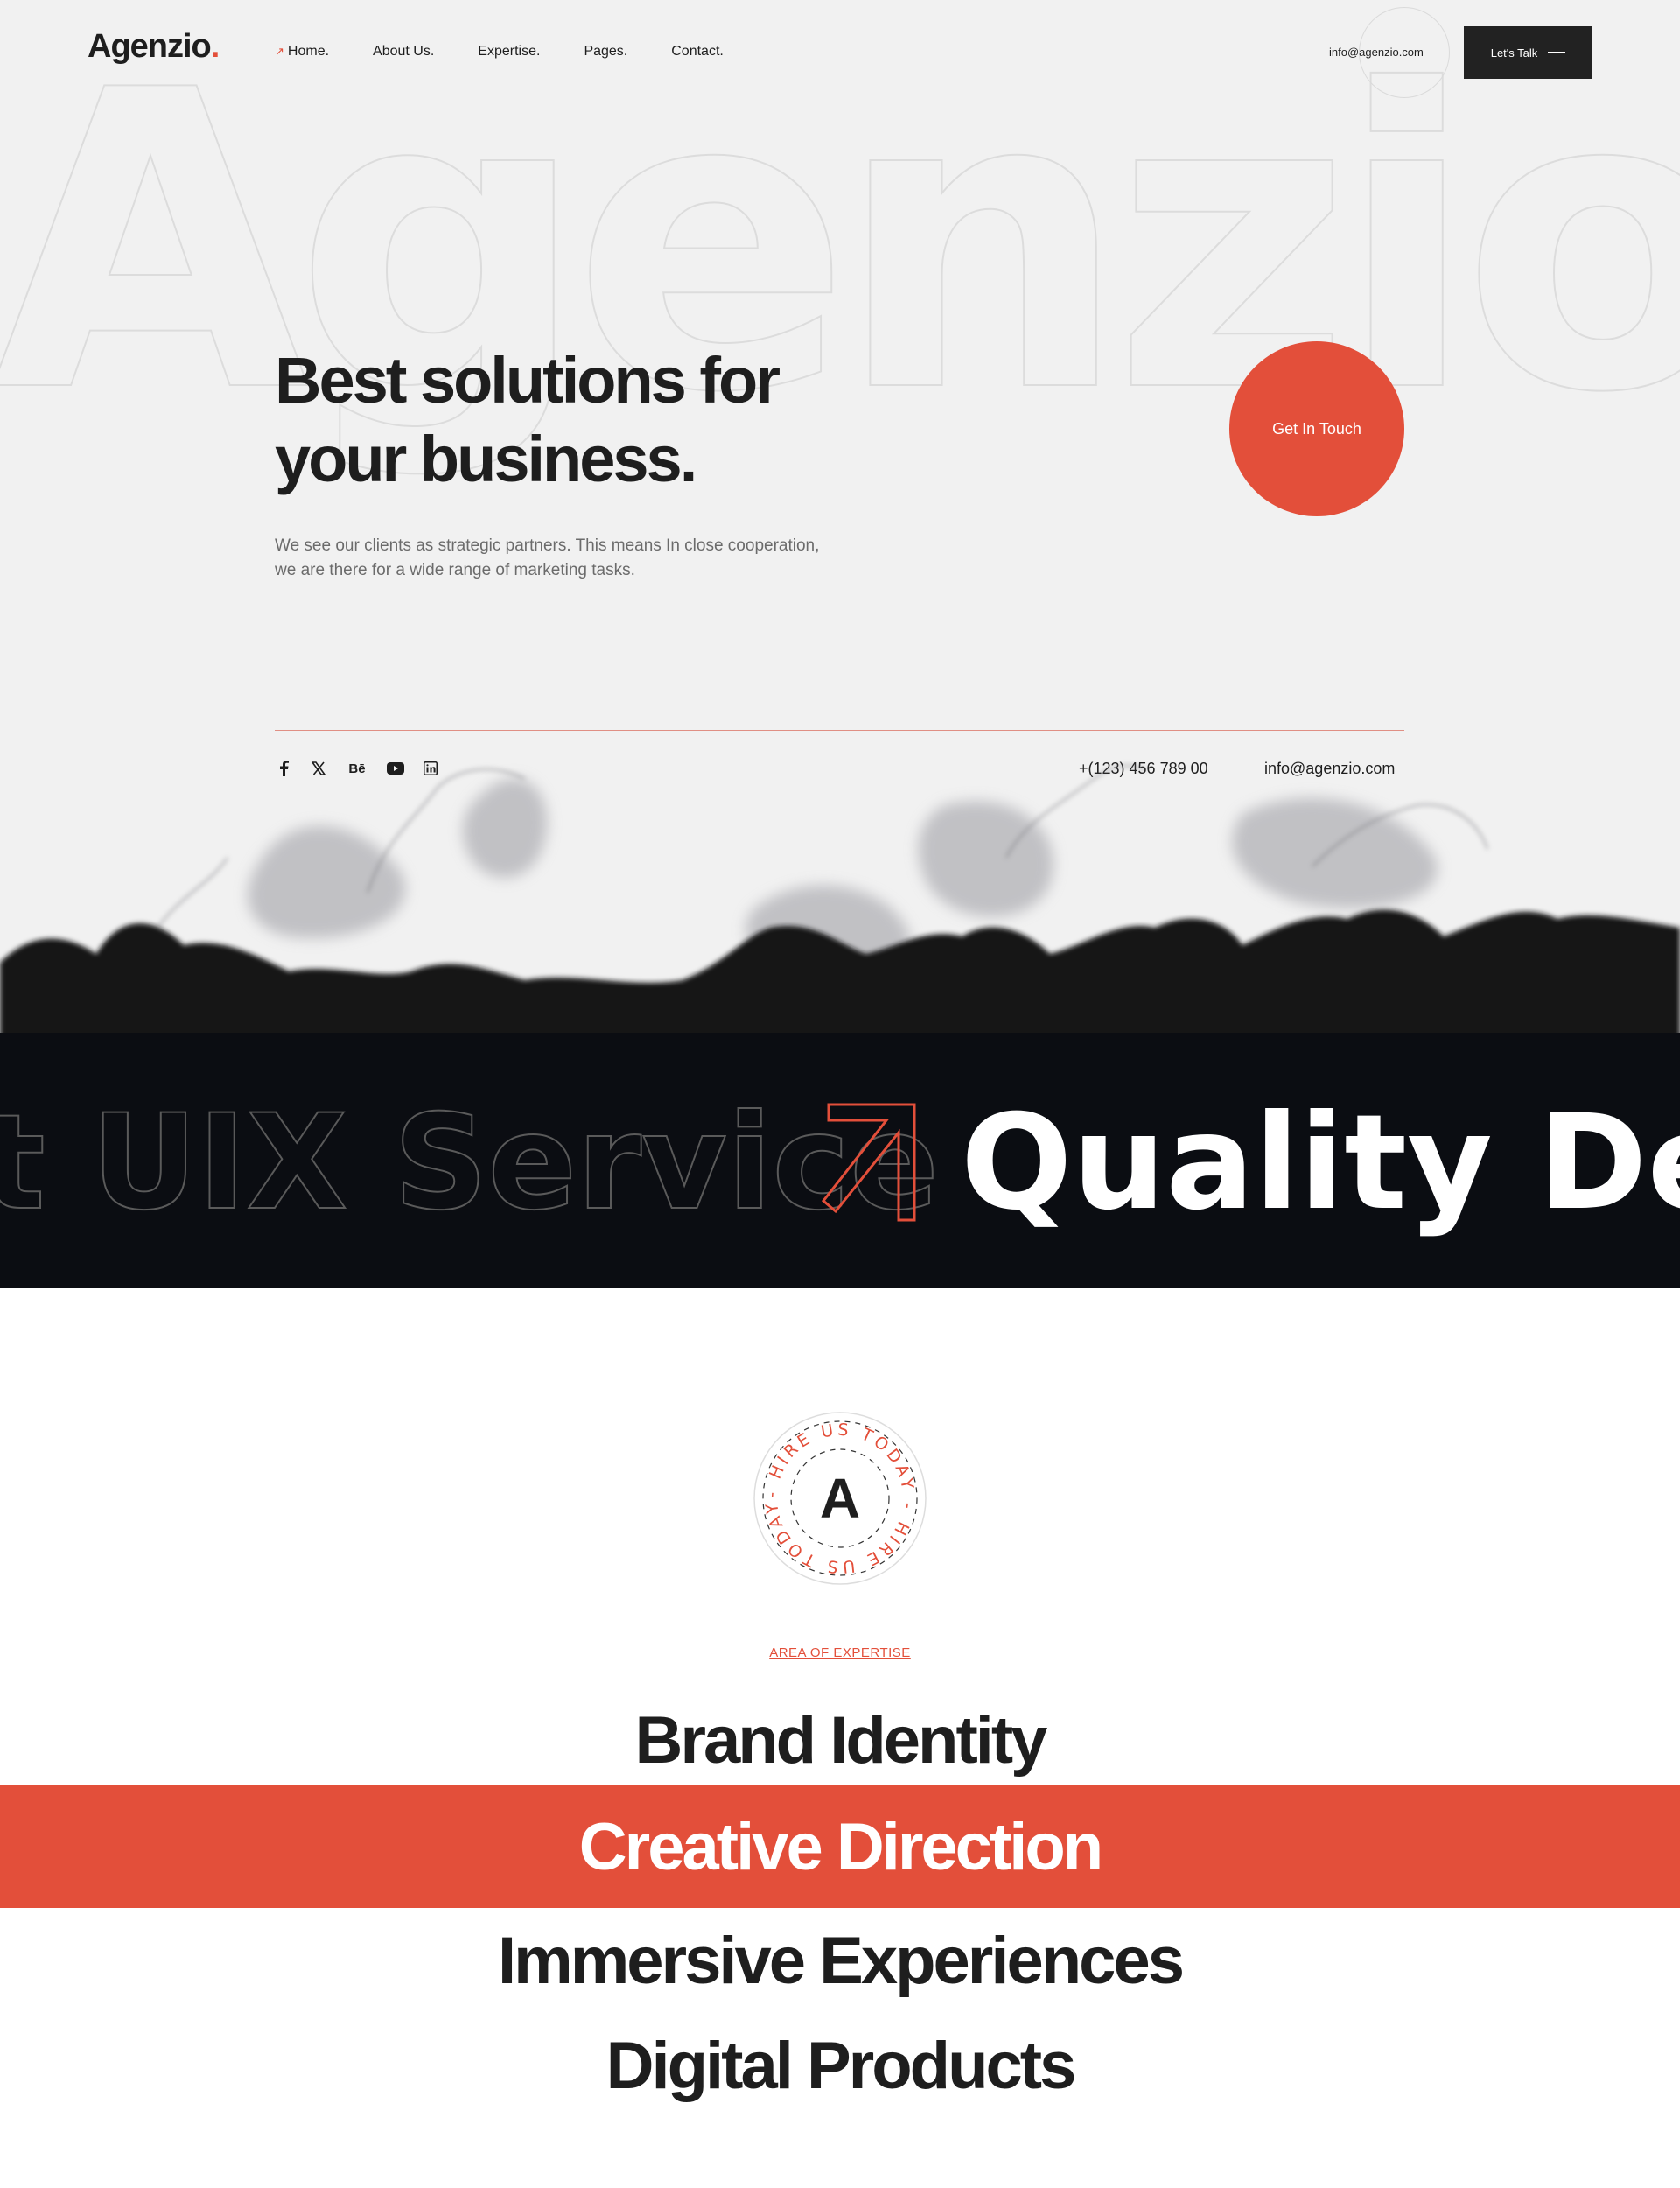 The image size is (1680, 2188). I want to click on nav-item-label: Pages., so click(606, 52).